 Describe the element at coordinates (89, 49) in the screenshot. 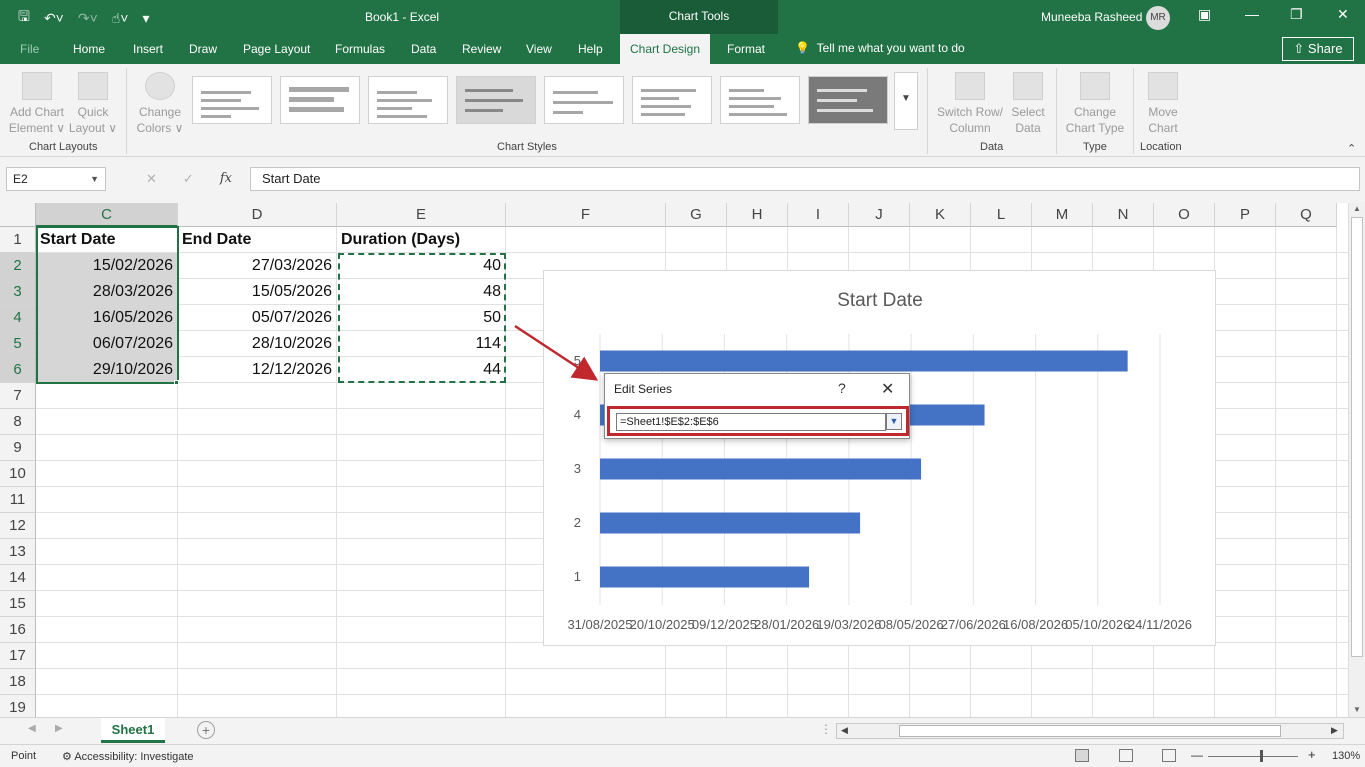

I see `tab-home: Home` at that location.